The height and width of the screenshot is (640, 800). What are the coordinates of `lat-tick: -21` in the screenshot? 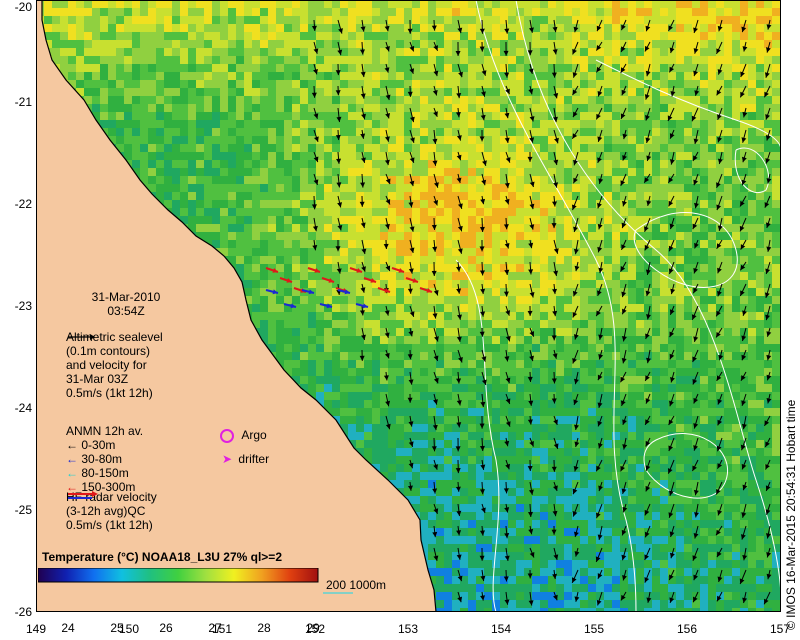 It's located at (23, 102).